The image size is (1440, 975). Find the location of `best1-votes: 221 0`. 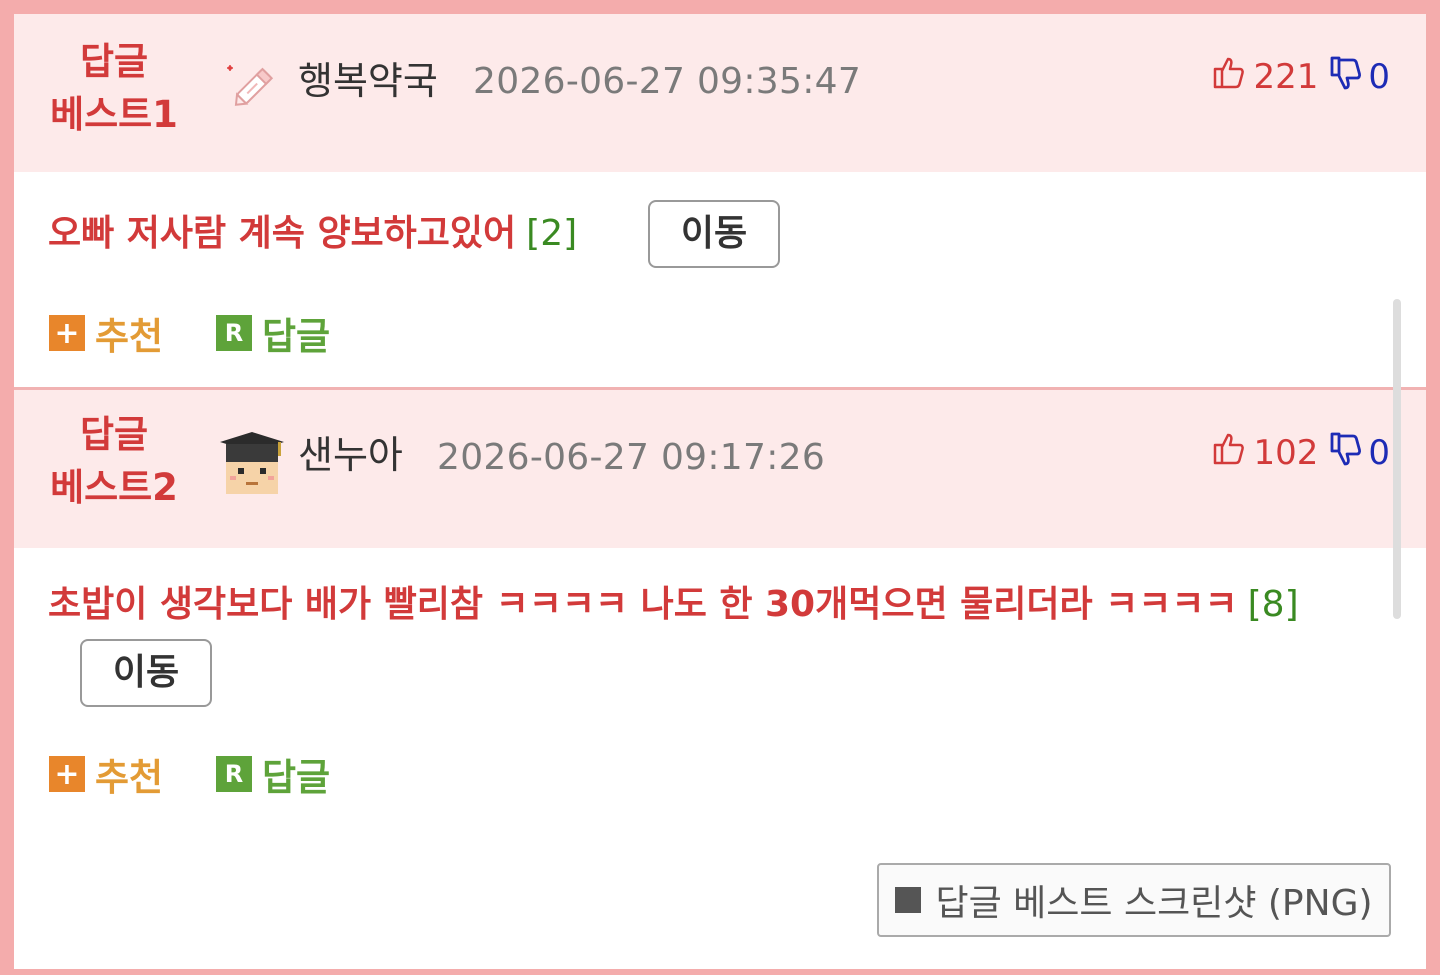

best1-votes: 221 0 is located at coordinates (1300, 76).